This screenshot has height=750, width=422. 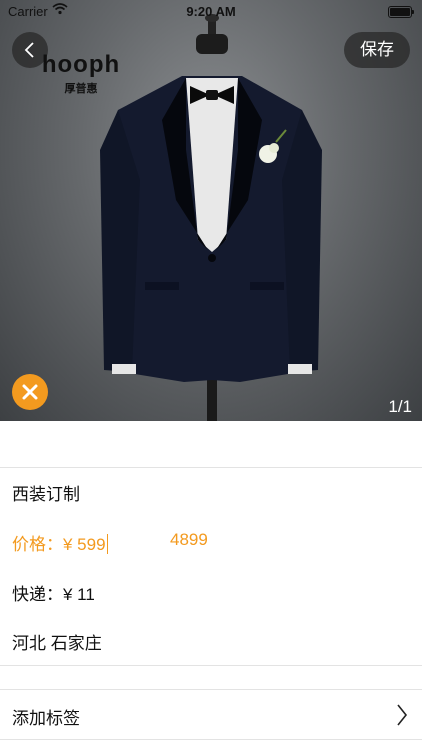 I want to click on brand-logo: hooph 厚普惠, so click(x=81, y=74).